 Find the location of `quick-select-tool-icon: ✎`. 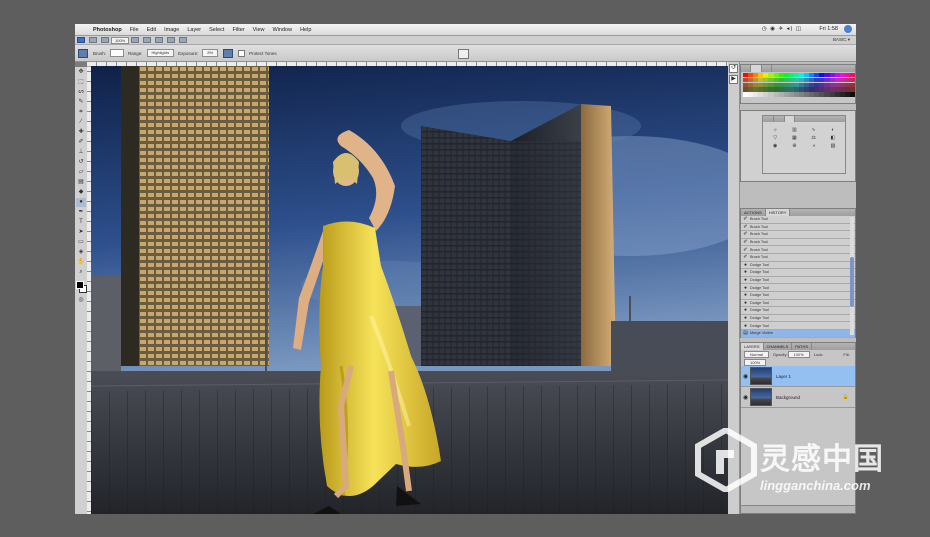

quick-select-tool-icon: ✎ is located at coordinates (81, 102).